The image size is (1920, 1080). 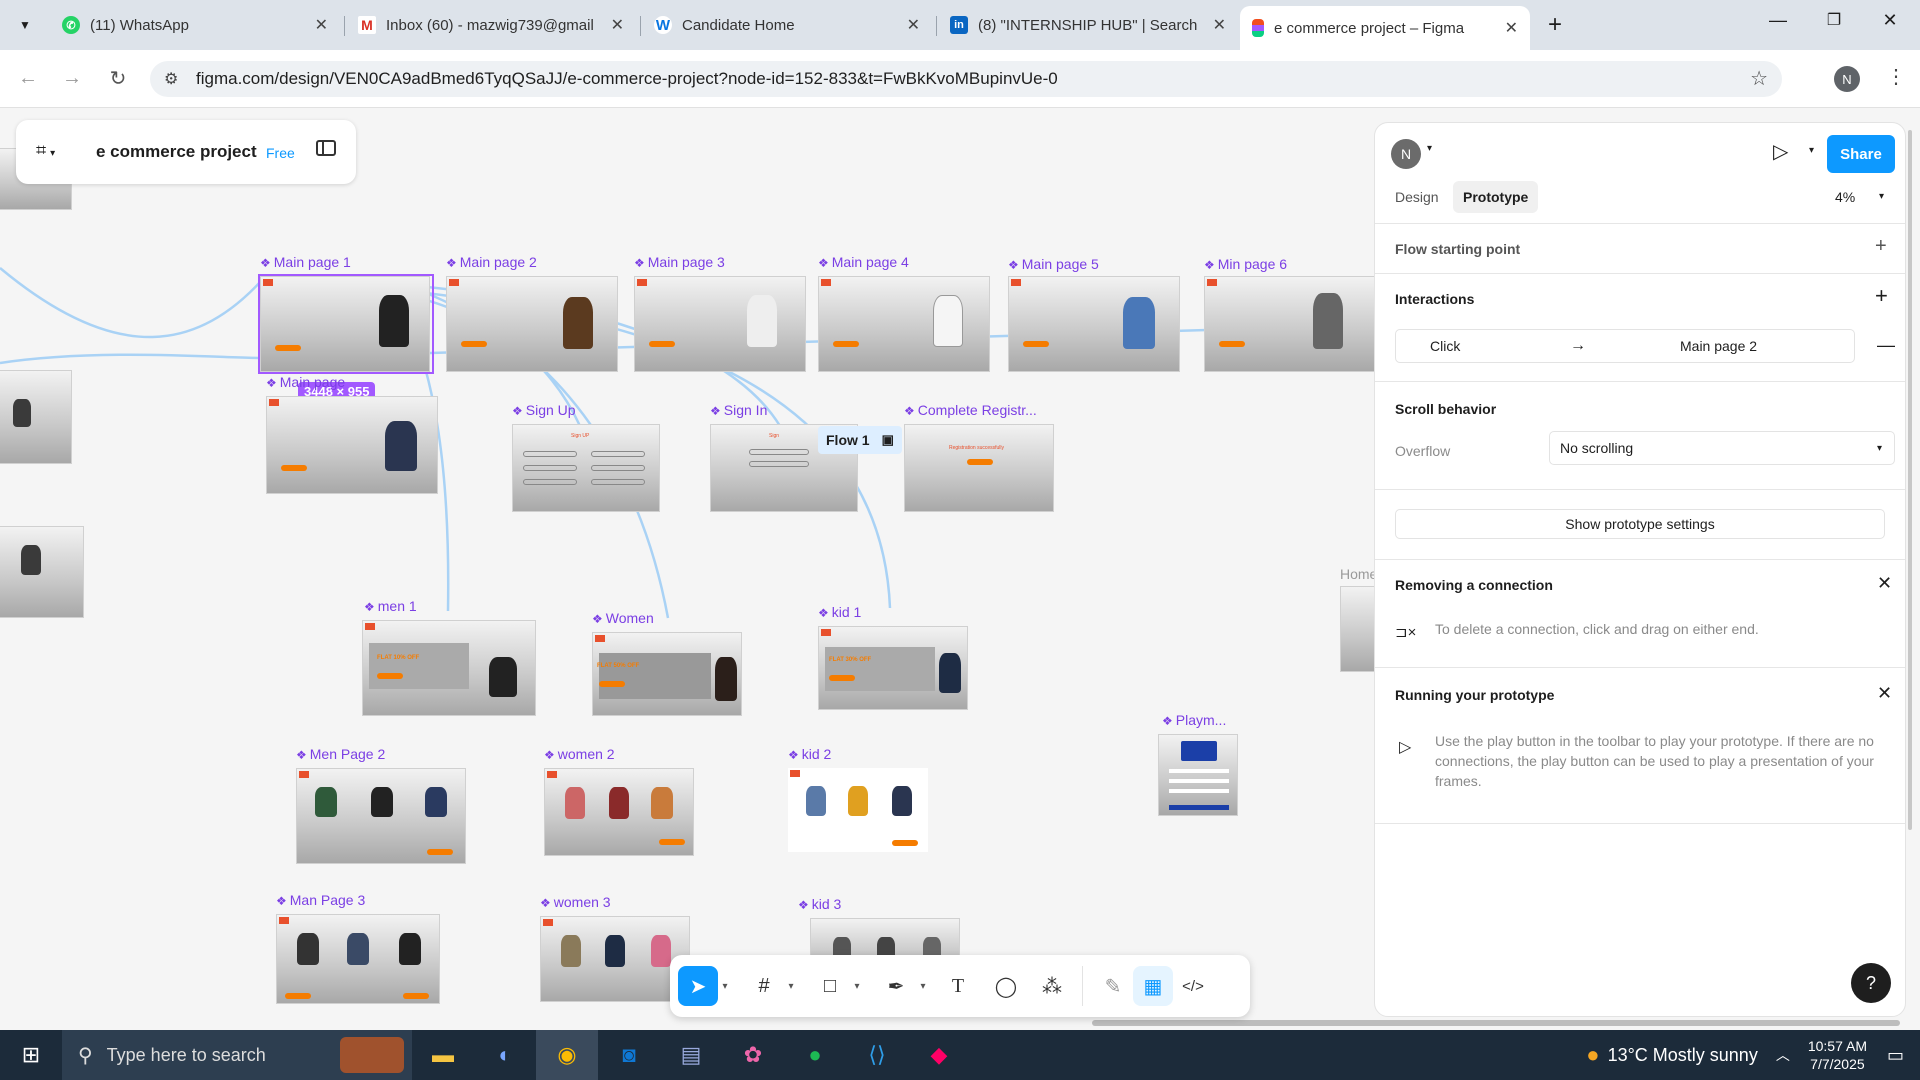 I want to click on dev-mode-icon: </>, so click(x=1193, y=986).